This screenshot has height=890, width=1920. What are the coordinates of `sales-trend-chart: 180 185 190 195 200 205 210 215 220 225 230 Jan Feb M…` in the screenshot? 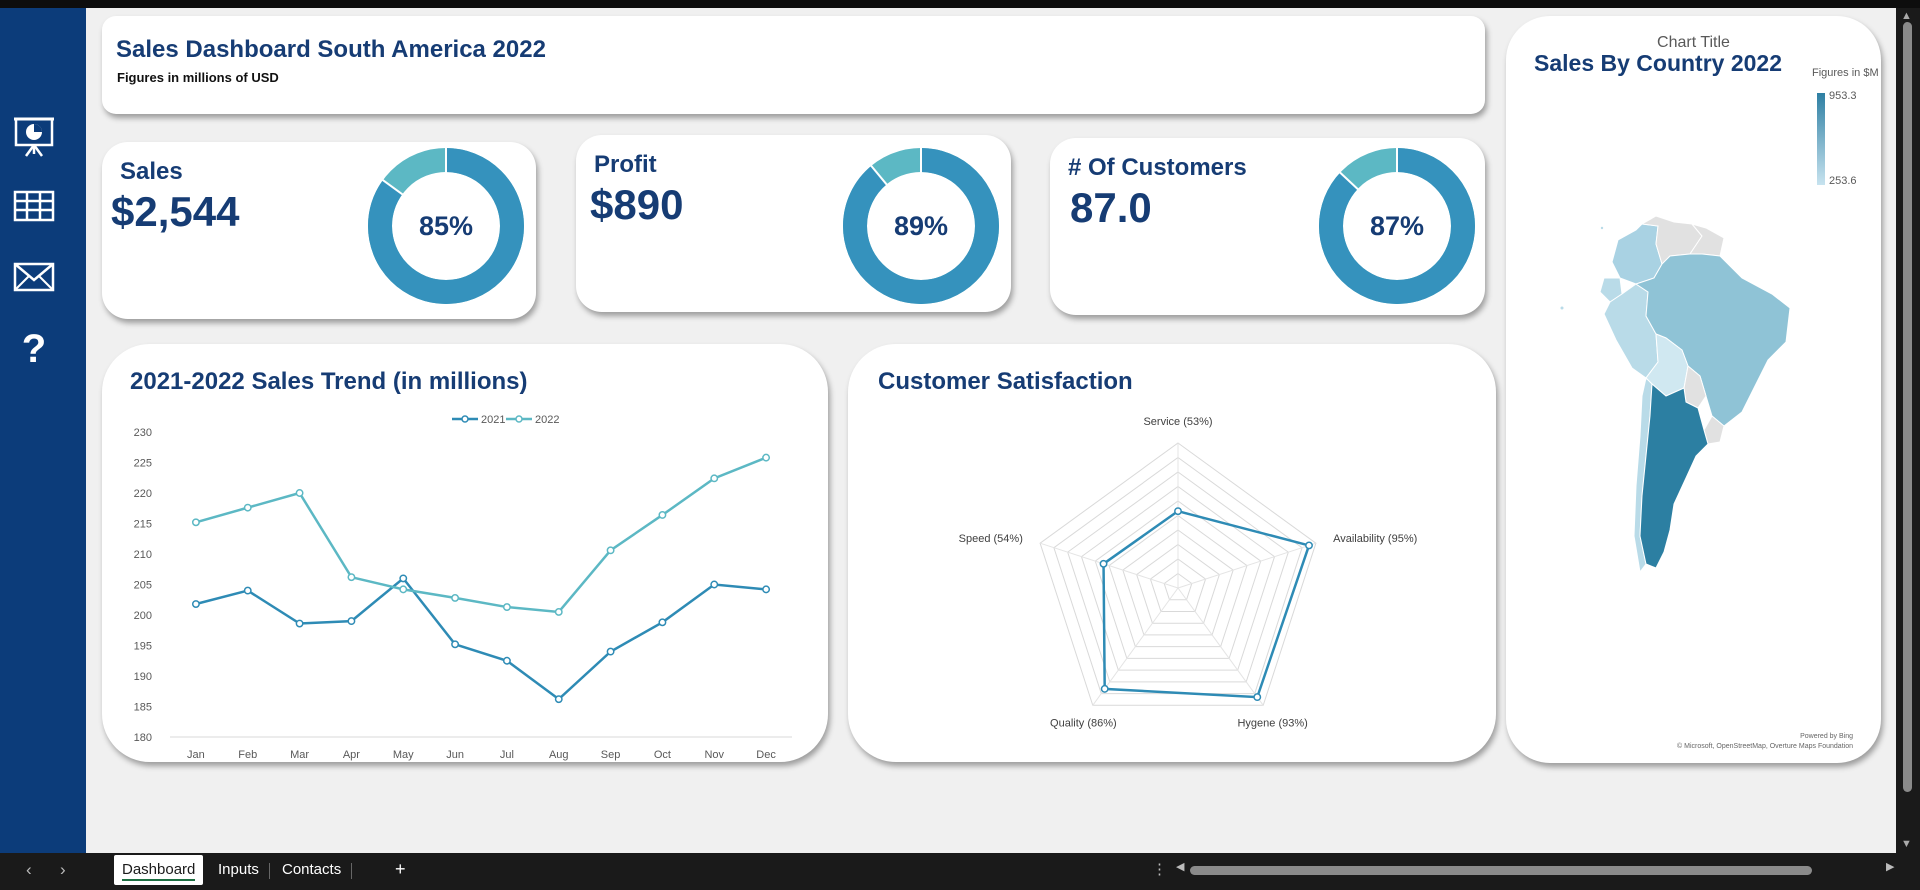 It's located at (463, 587).